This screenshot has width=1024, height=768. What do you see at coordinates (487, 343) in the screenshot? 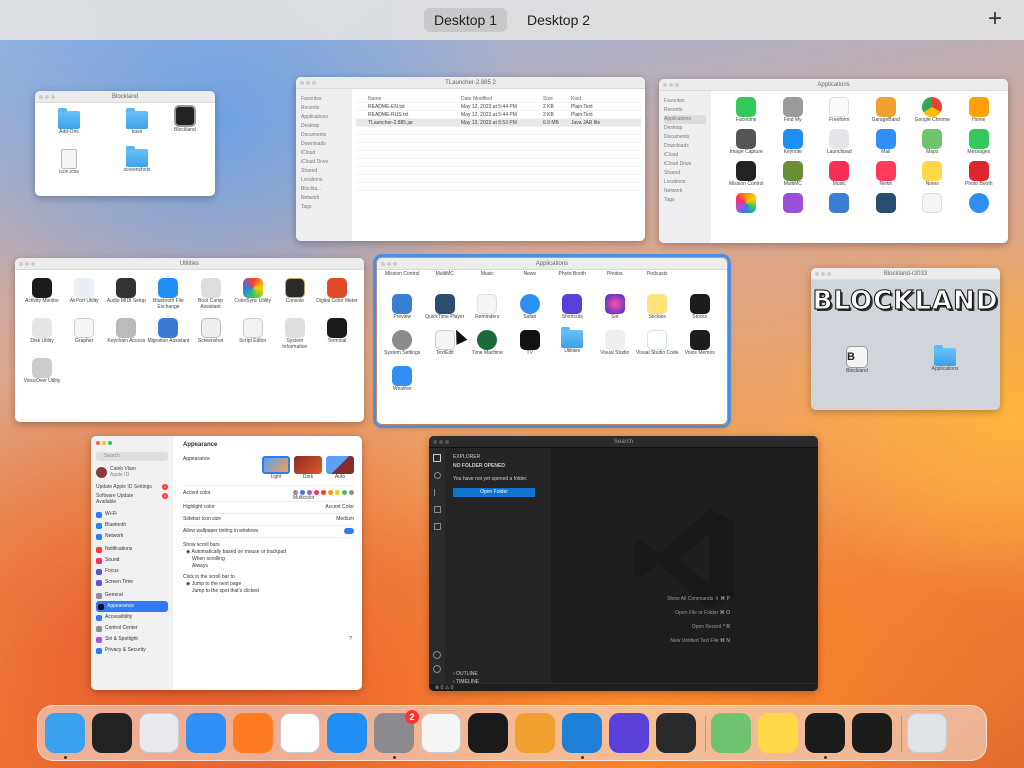
I see `app-item: Time Machine` at bounding box center [487, 343].